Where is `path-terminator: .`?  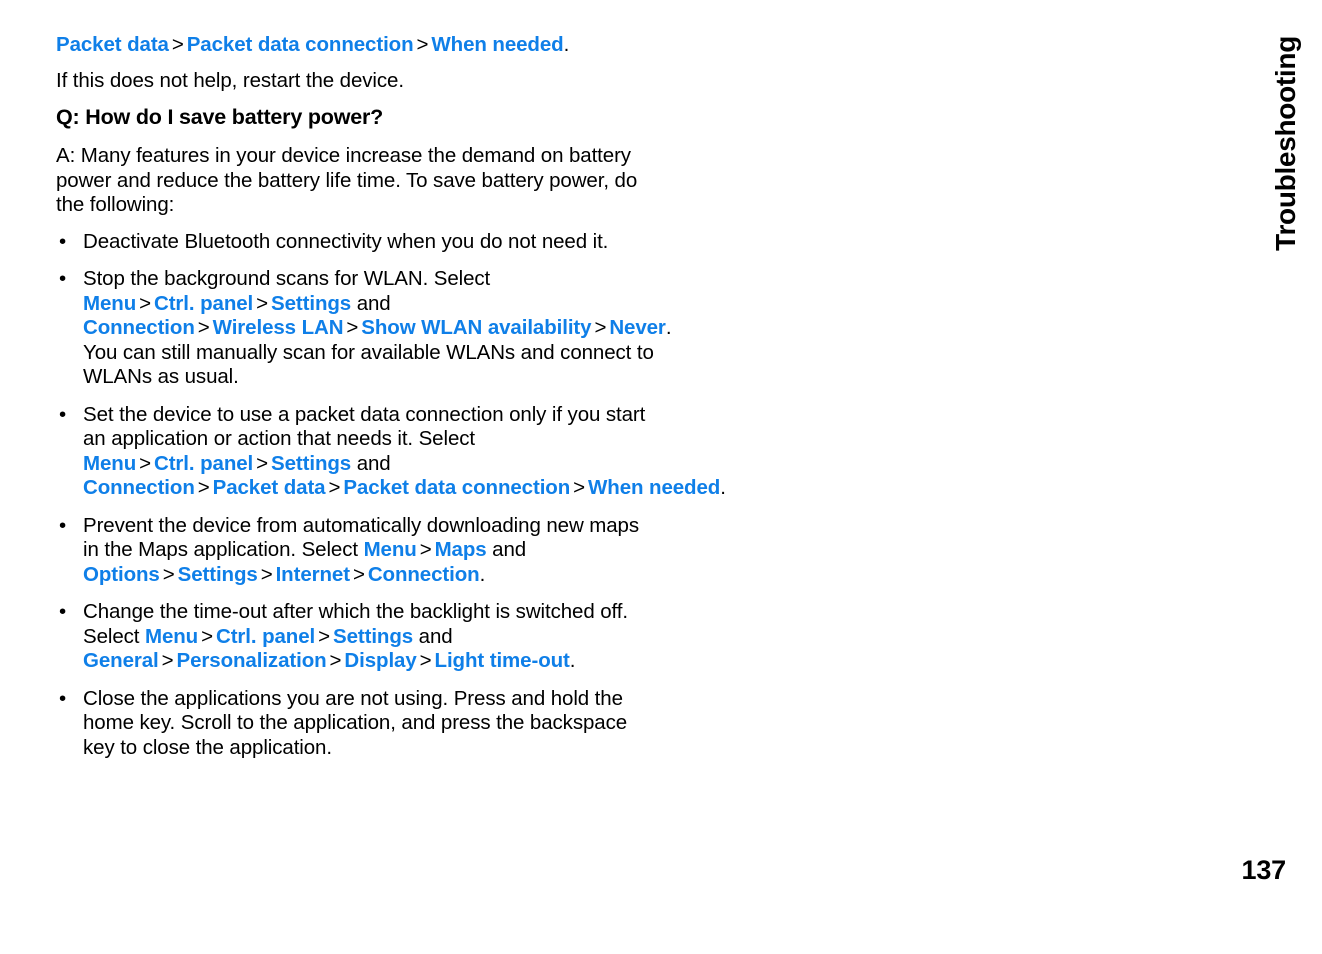 path-terminator: . is located at coordinates (566, 44).